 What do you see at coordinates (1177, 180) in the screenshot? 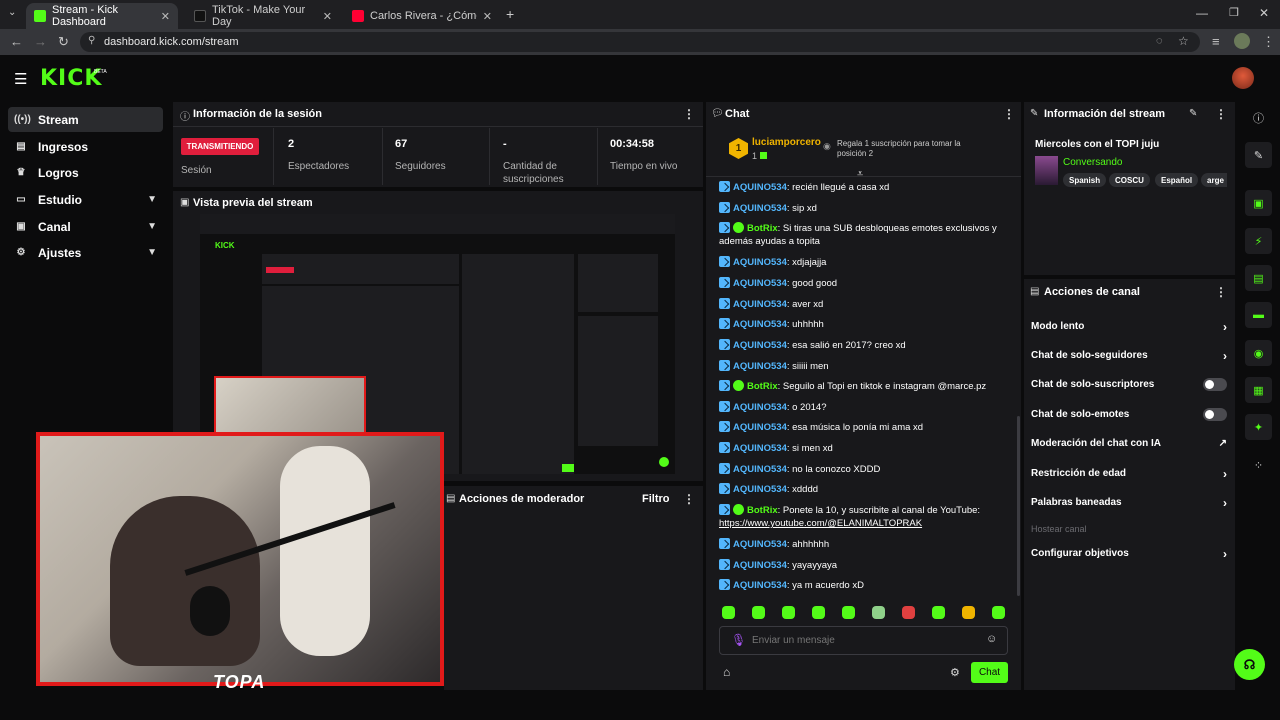
I see `tag-chip: Español` at bounding box center [1177, 180].